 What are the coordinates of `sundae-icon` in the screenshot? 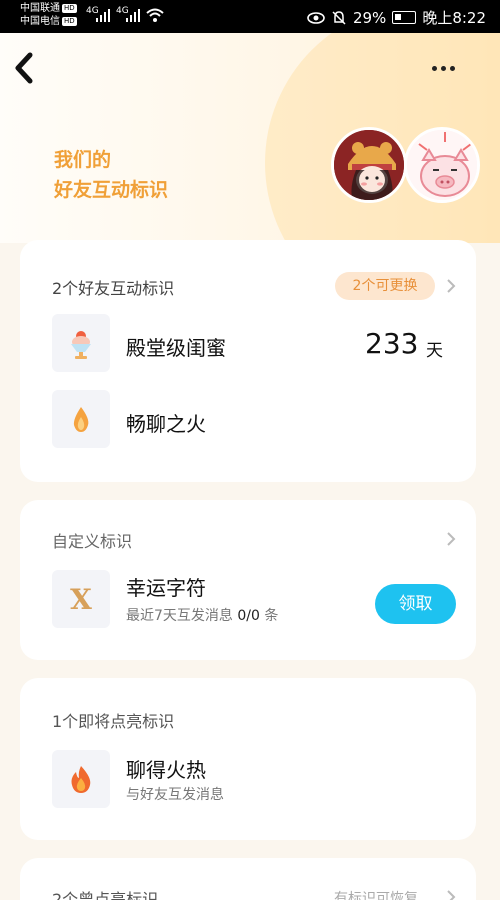 It's located at (81, 345).